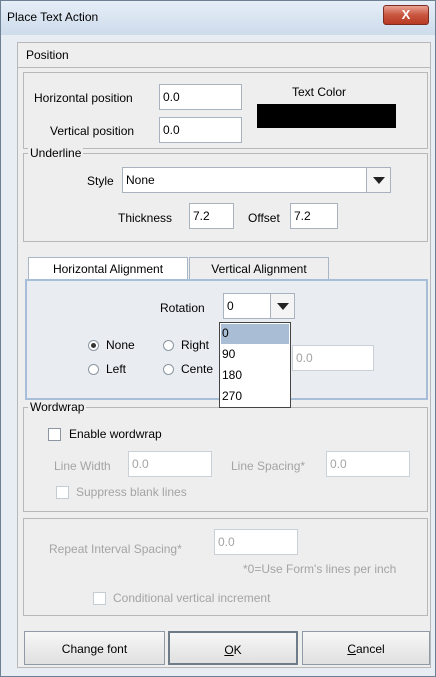  I want to click on close-icon: X, so click(406, 14).